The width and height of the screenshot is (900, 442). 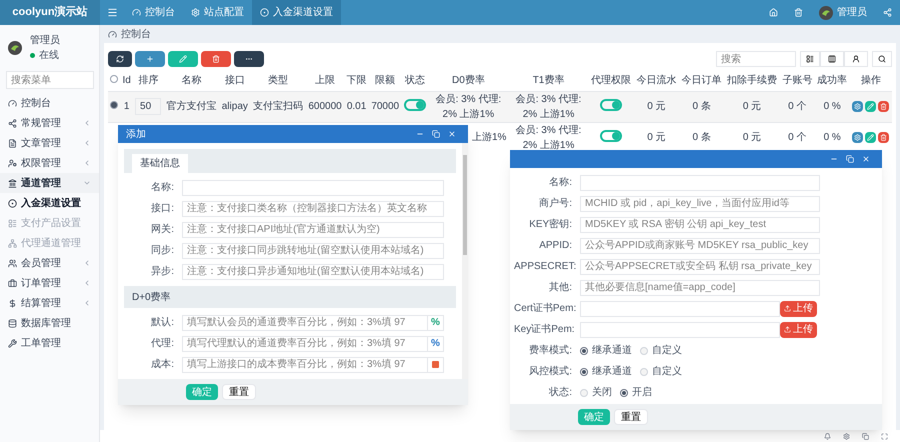 What do you see at coordinates (700, 224) in the screenshot?
I see `input-field: MD5KEY 或 RSA 密钥 公钥 api_key_test` at bounding box center [700, 224].